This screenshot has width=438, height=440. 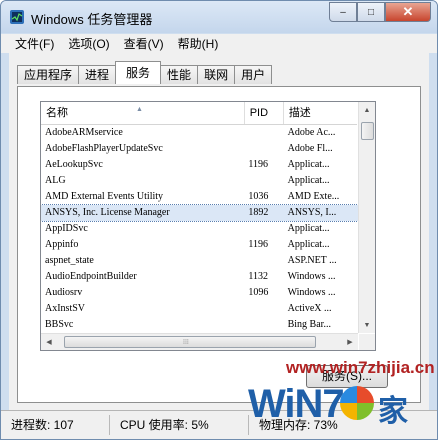 What do you see at coordinates (59, 324) in the screenshot?
I see `cell-name: BBSvc` at bounding box center [59, 324].